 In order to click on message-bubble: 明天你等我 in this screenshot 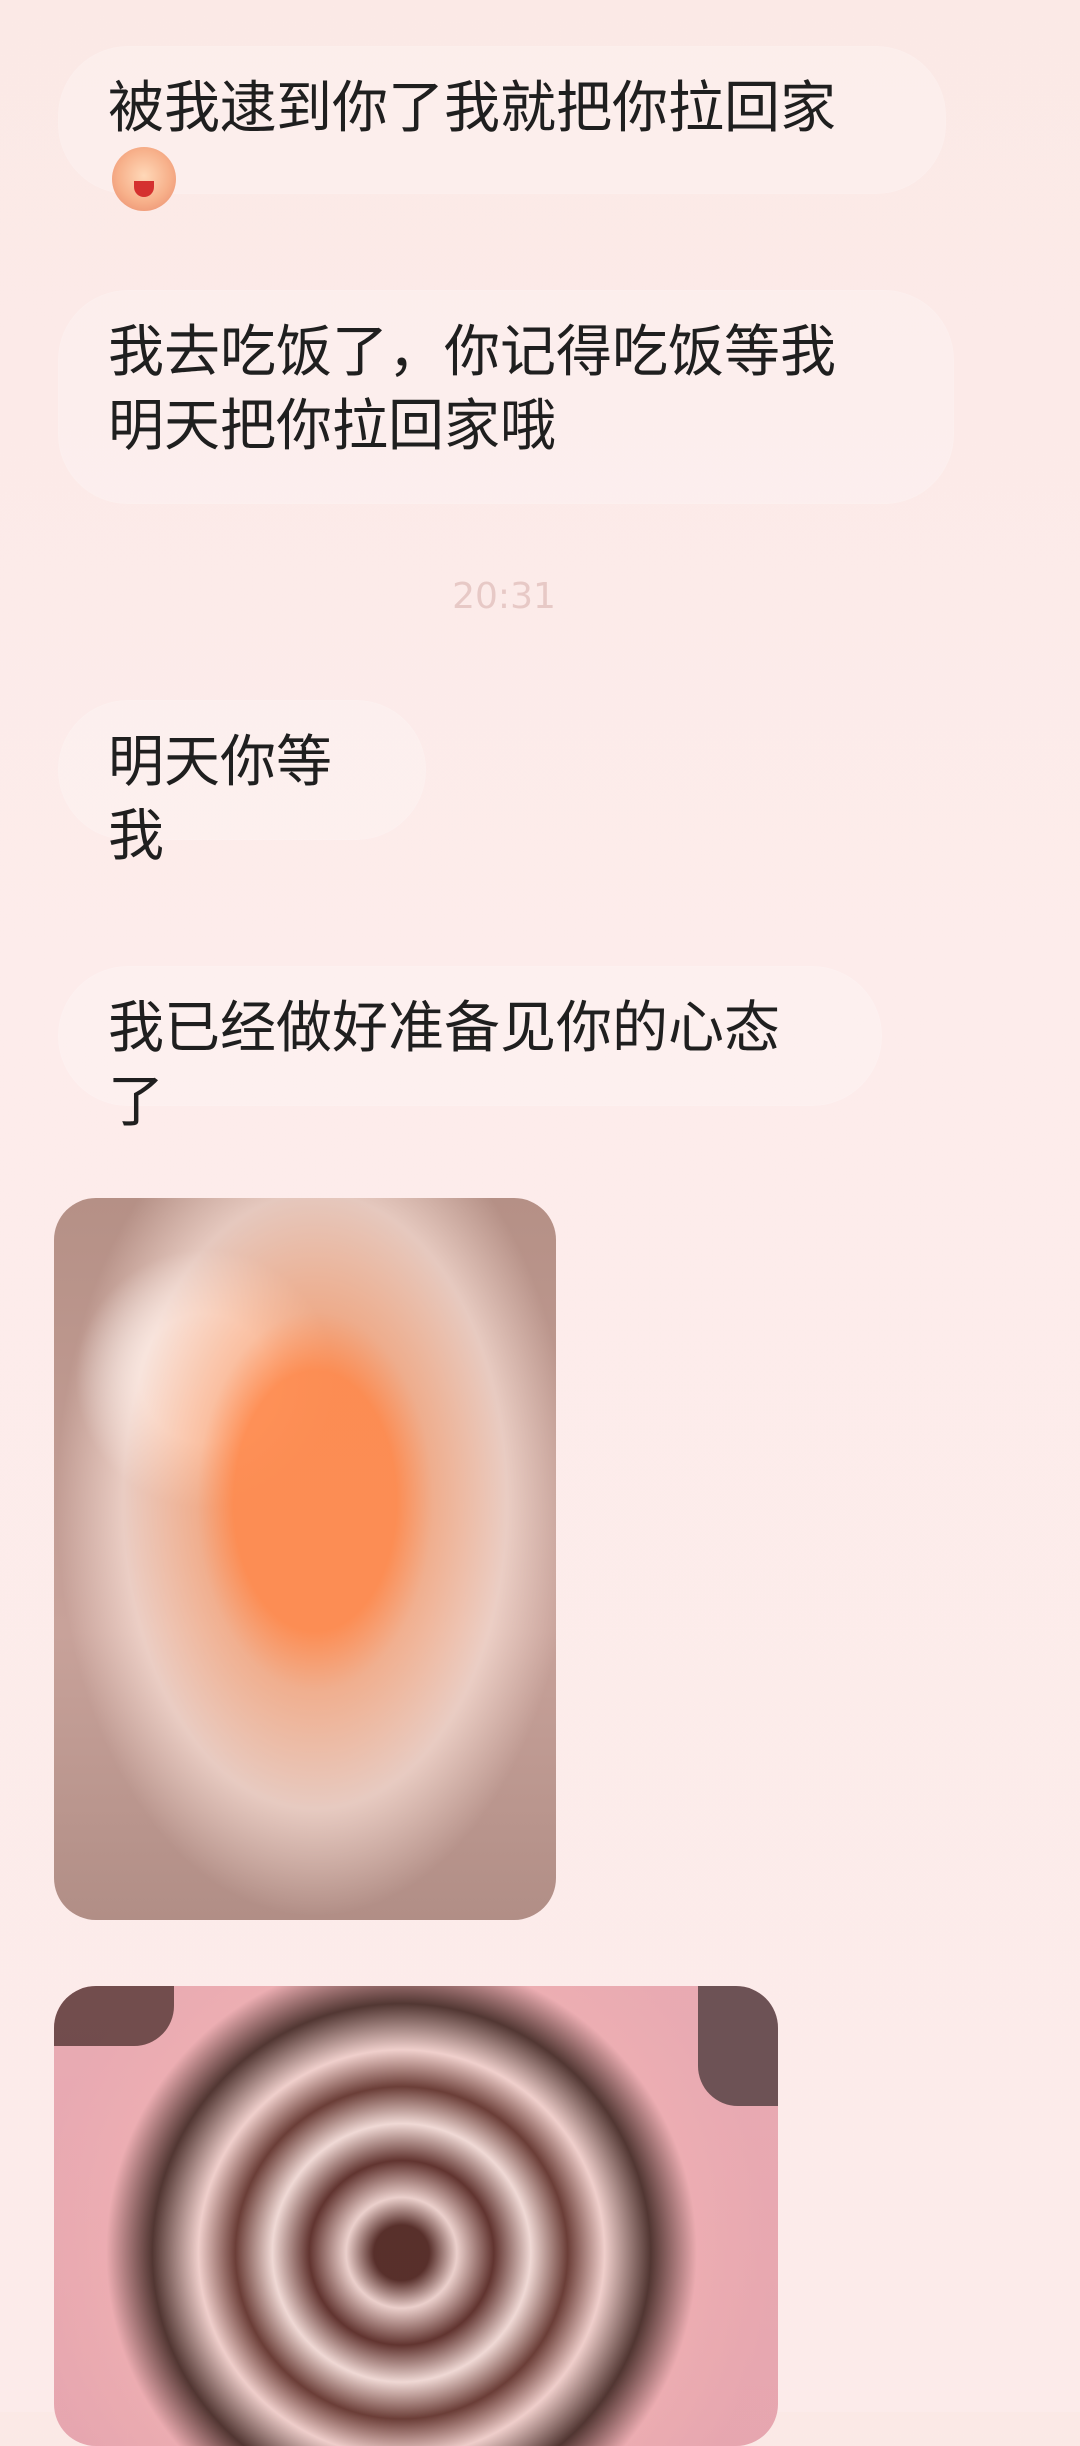, I will do `click(242, 784)`.